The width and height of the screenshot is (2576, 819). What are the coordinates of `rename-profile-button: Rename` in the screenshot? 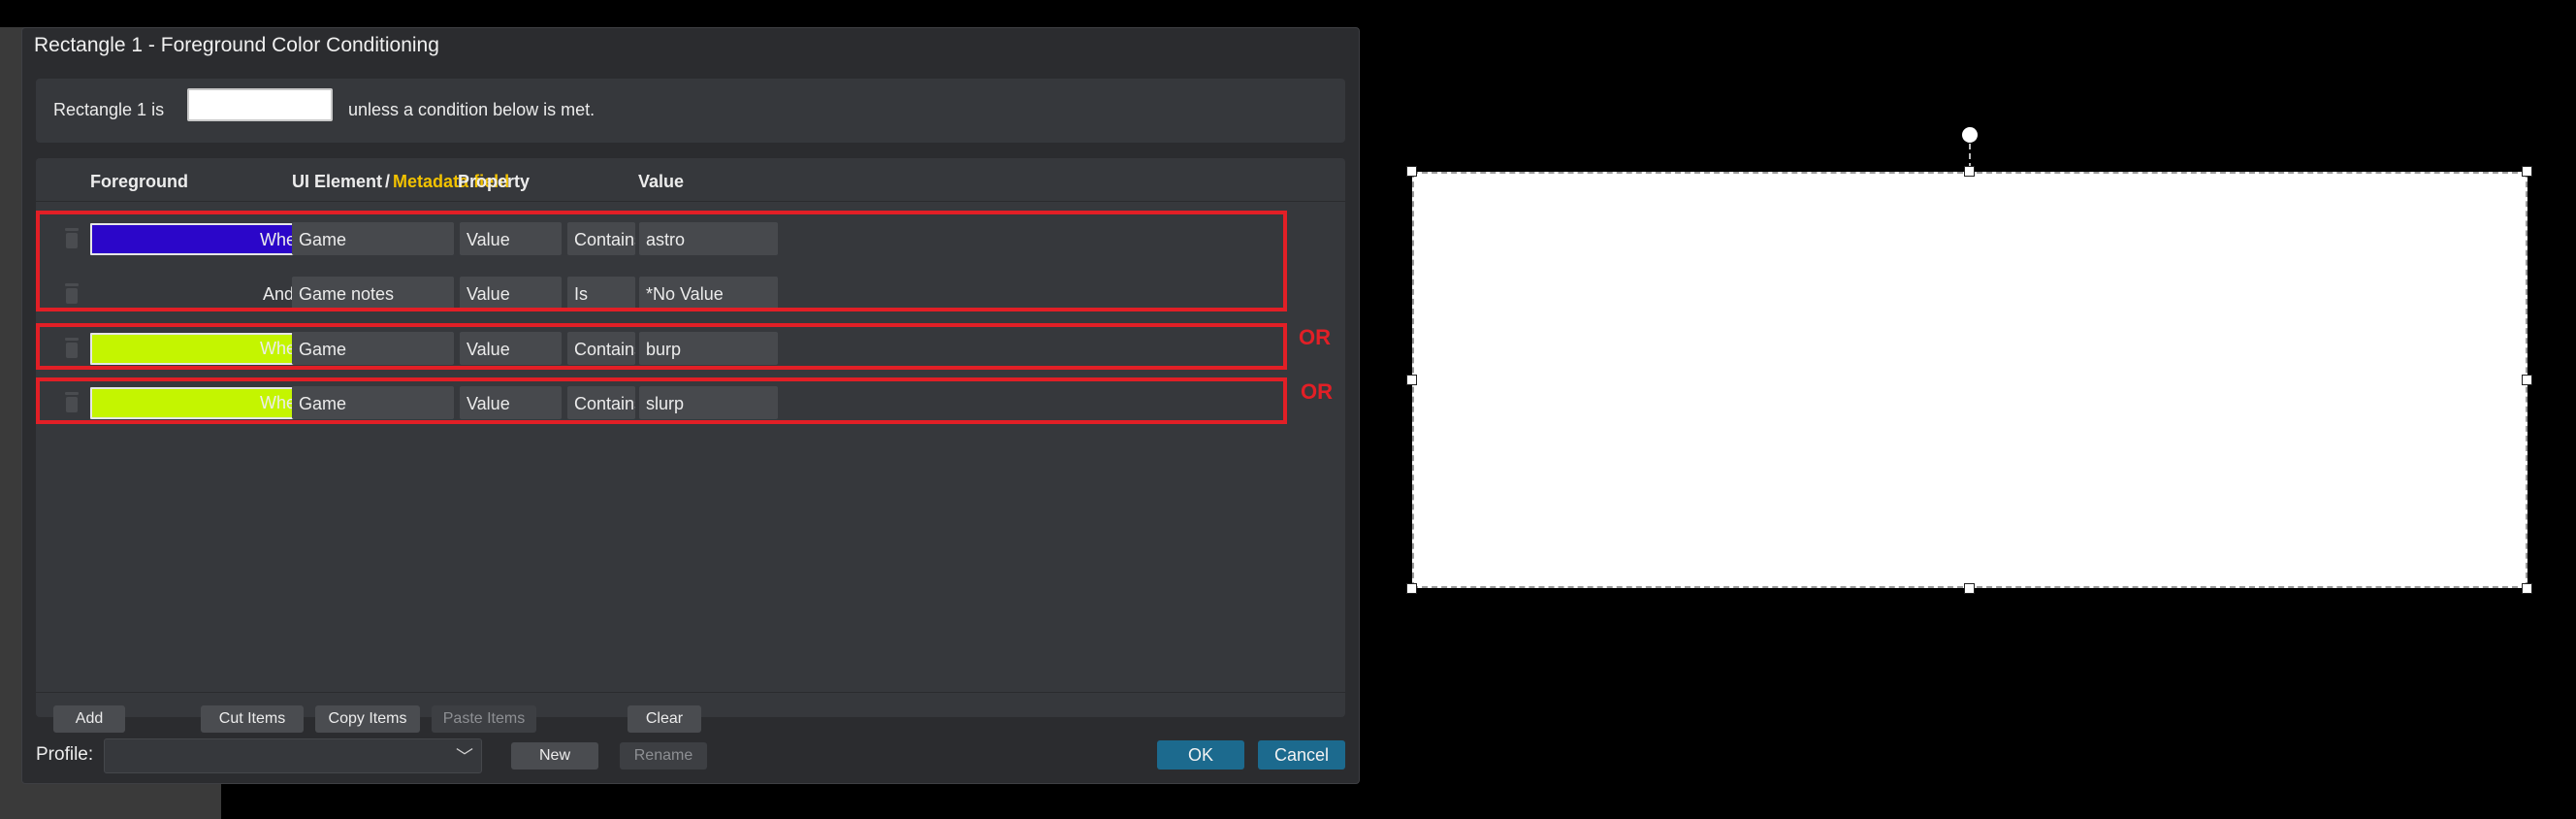 It's located at (663, 756).